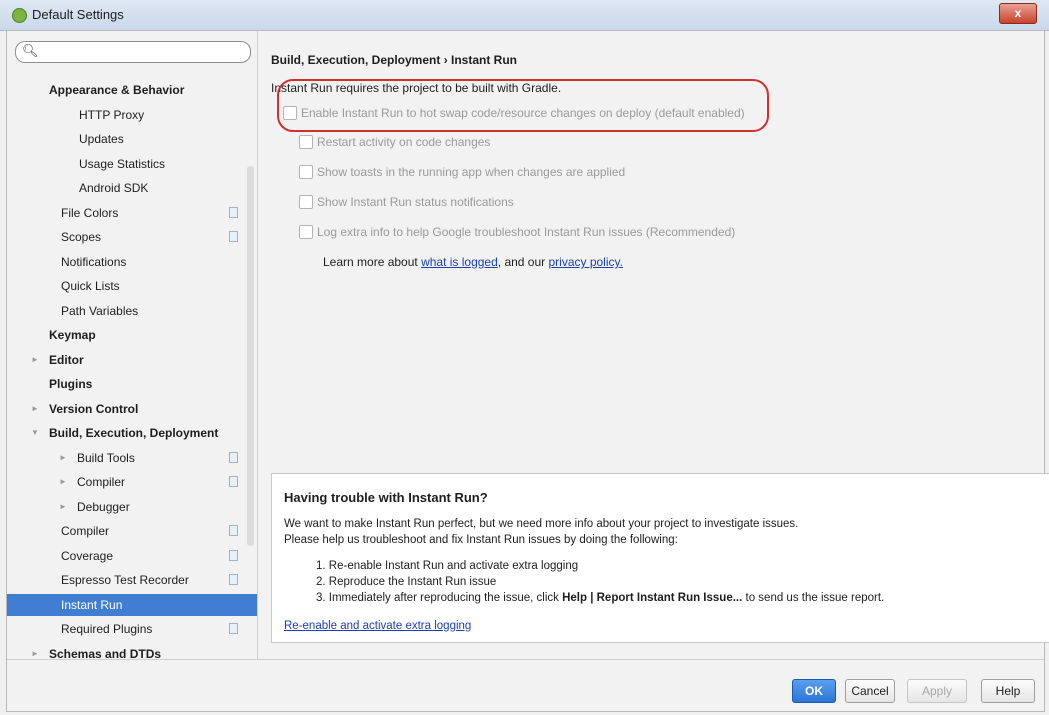 The height and width of the screenshot is (715, 1049). What do you see at coordinates (66, 359) in the screenshot?
I see `sidebar-item-label: Editor` at bounding box center [66, 359].